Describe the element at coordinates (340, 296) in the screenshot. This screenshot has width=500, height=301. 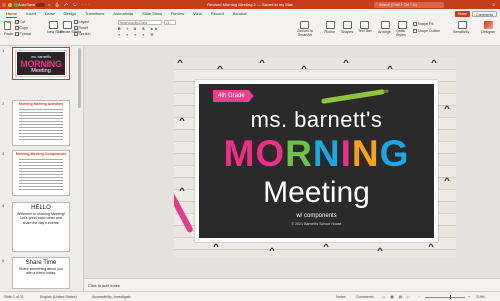
I see `notes-toggle: Notes` at that location.